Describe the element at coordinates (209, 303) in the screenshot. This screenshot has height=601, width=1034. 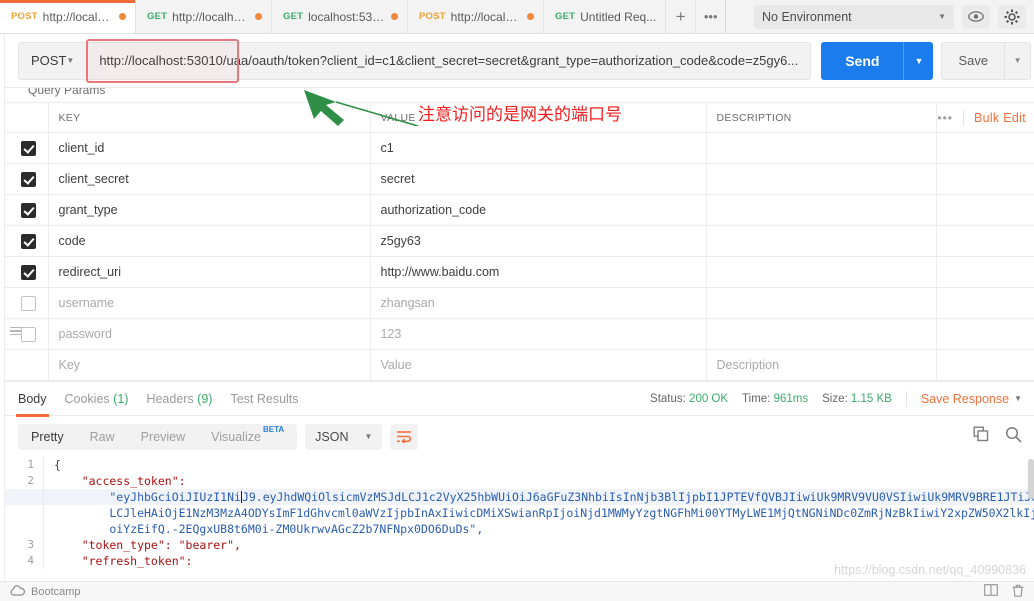
I see `param-key: username` at that location.